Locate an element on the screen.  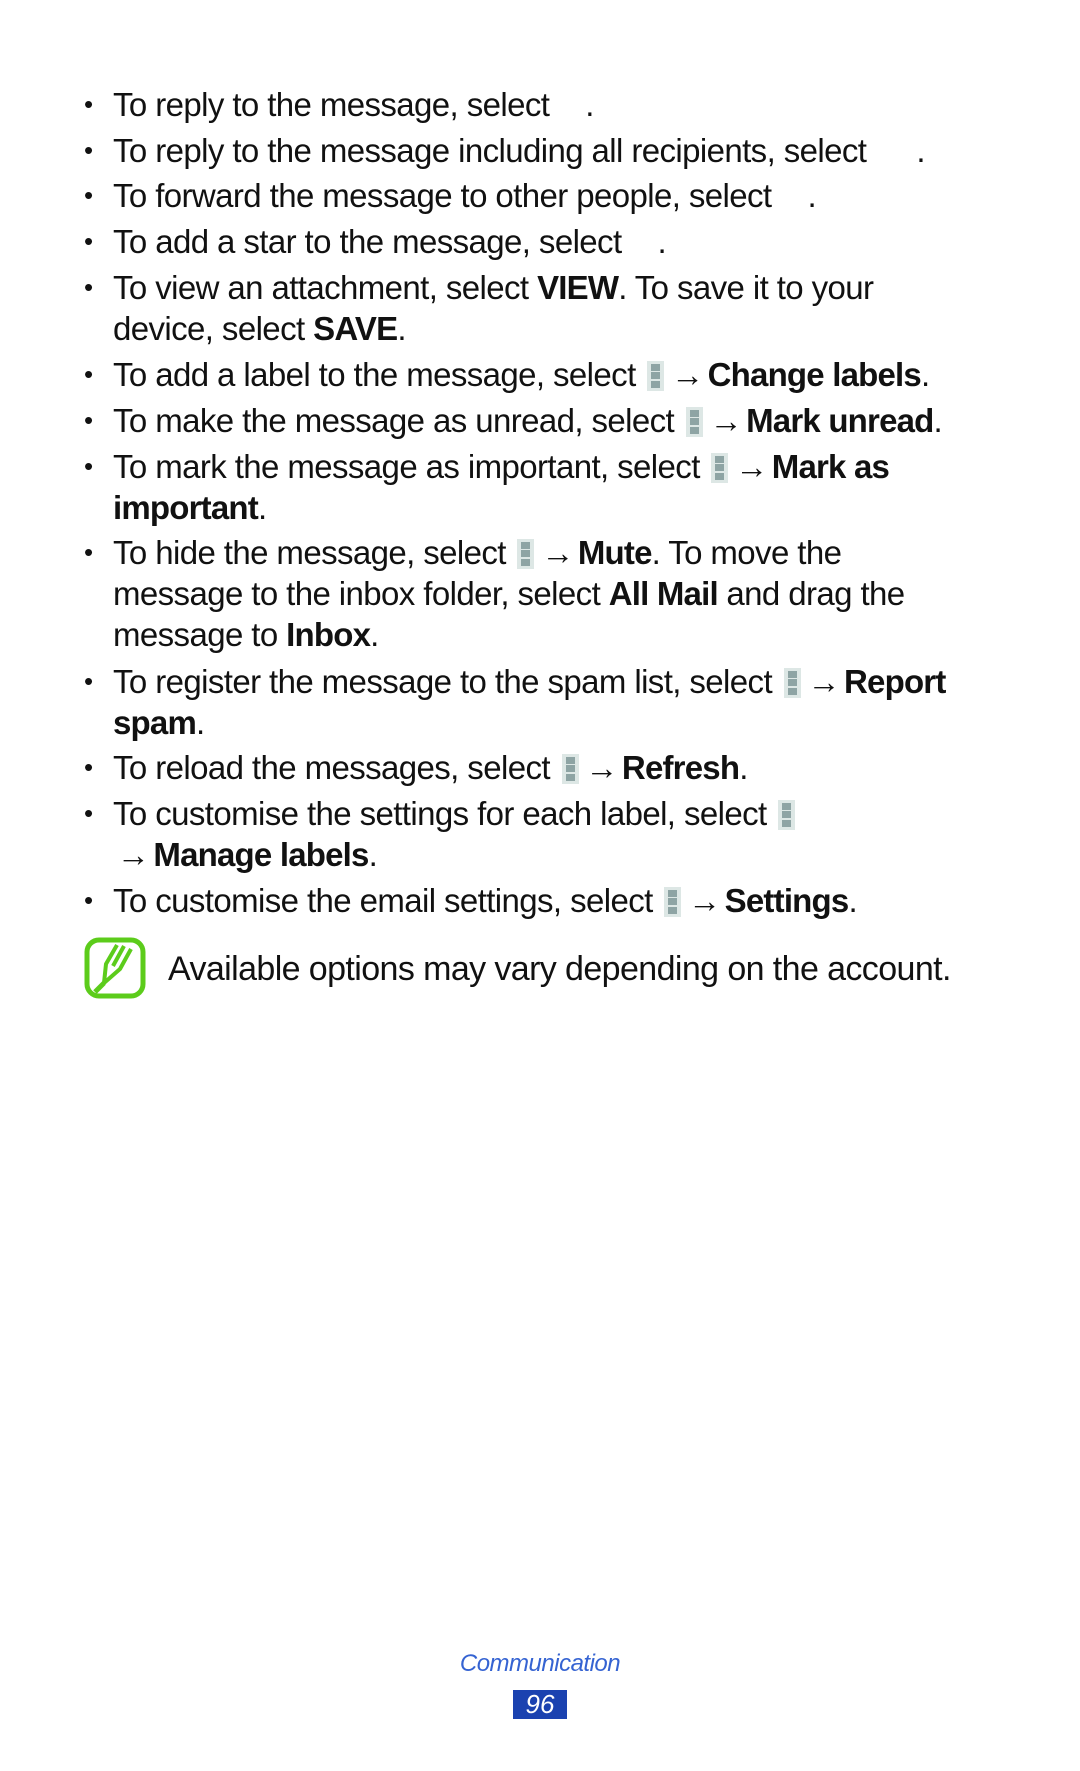
list-item-reply: • To reply to the message, select. is located at coordinates (544, 104).